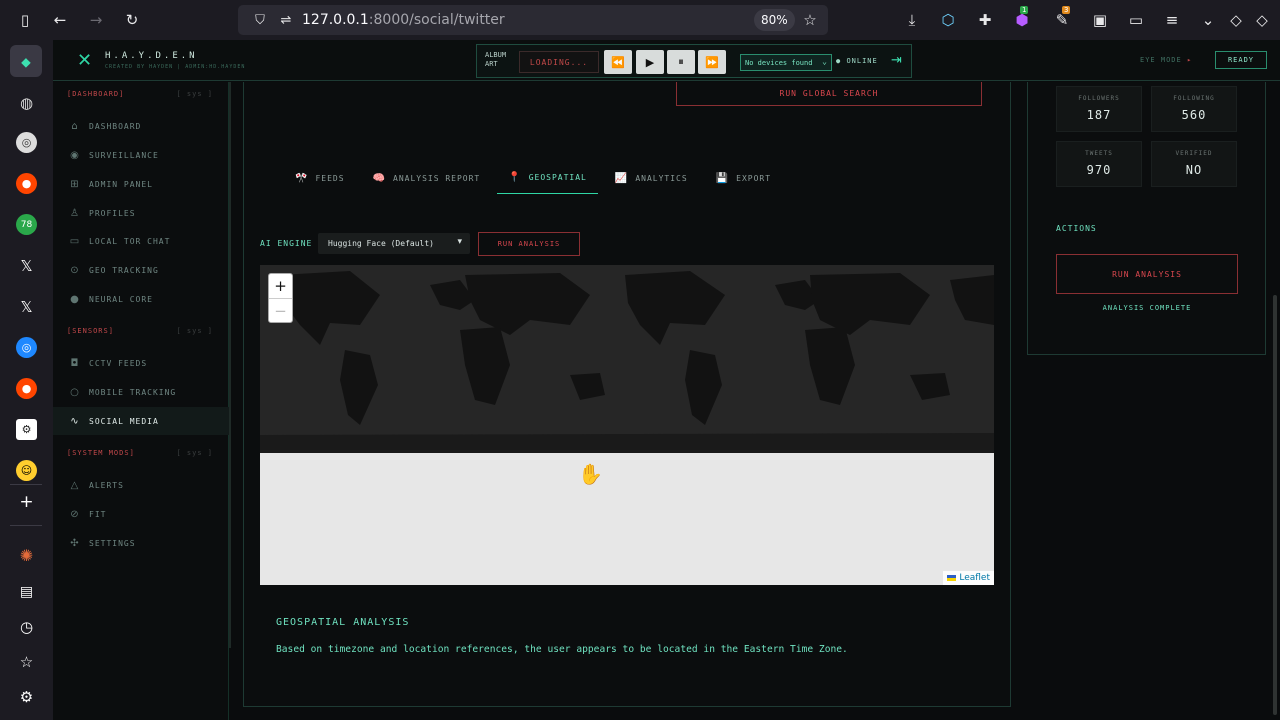  I want to click on download-icon: ⤓, so click(912, 20).